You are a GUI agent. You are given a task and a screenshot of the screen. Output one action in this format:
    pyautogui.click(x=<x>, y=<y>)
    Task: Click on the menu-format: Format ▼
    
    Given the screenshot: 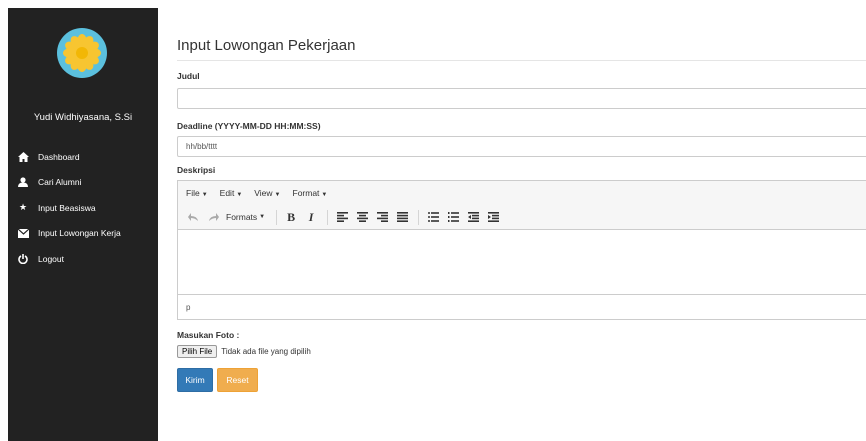 What is the action you would take?
    pyautogui.click(x=310, y=193)
    